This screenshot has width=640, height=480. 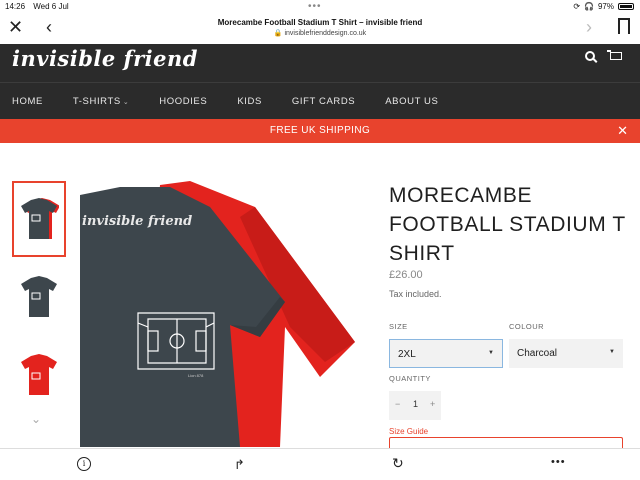 I want to click on banner-close-icon: ✕, so click(x=622, y=131).